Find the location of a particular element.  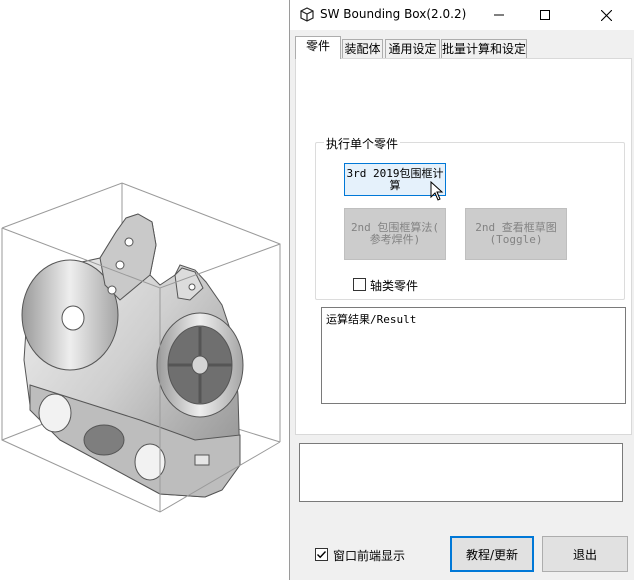

minimize-button is located at coordinates (499, 15).